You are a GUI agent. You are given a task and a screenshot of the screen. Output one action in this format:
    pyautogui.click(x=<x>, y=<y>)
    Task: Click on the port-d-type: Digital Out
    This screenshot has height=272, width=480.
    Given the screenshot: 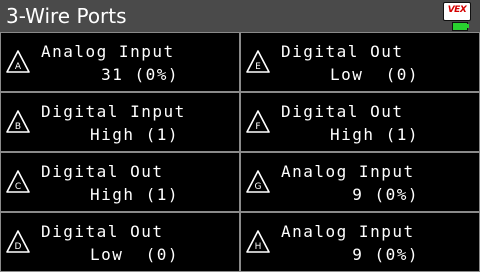 What is the action you would take?
    pyautogui.click(x=102, y=231)
    